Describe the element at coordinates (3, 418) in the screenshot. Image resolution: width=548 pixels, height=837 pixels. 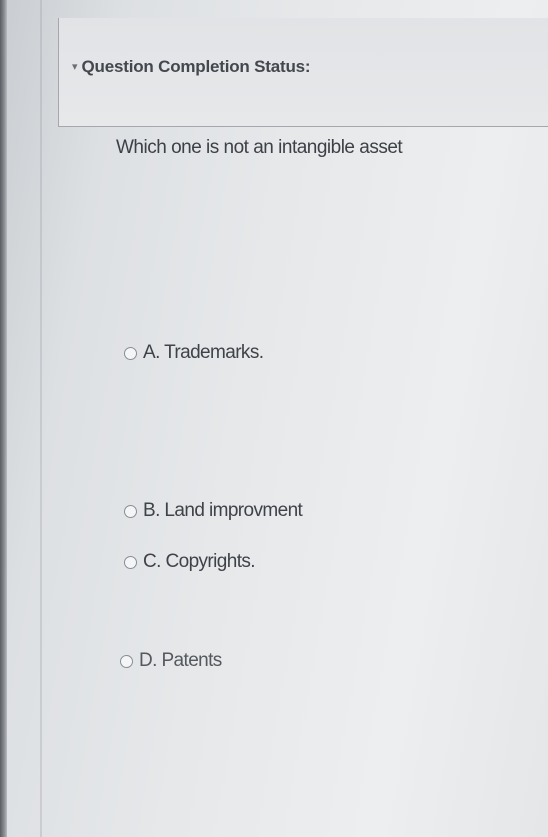
I see `screen-bezel` at that location.